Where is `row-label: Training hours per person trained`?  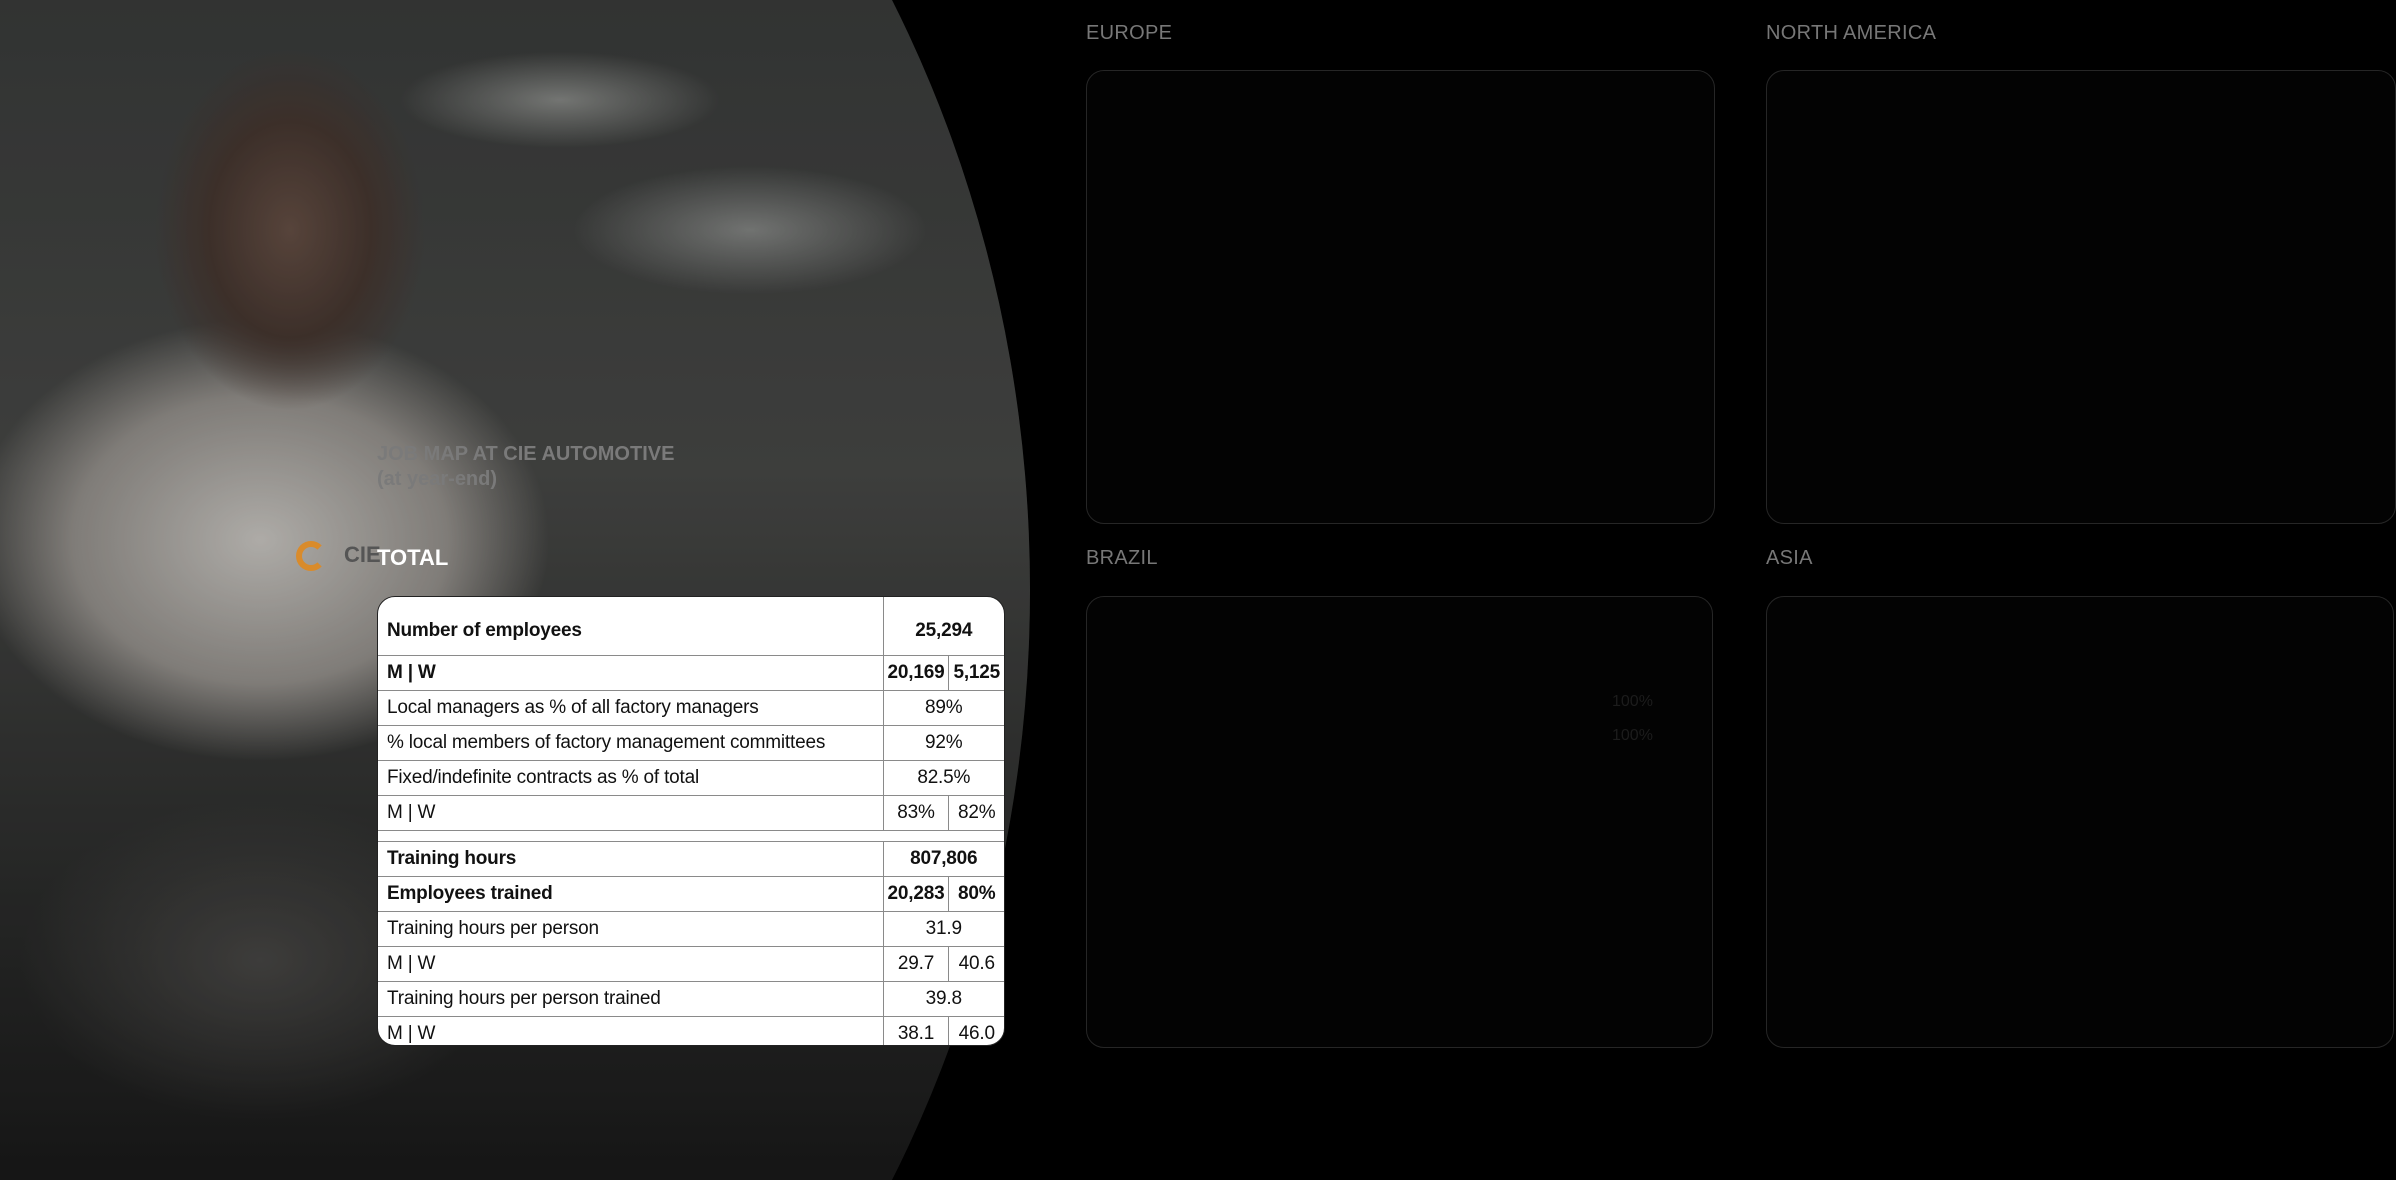
row-label: Training hours per person trained is located at coordinates (631, 999).